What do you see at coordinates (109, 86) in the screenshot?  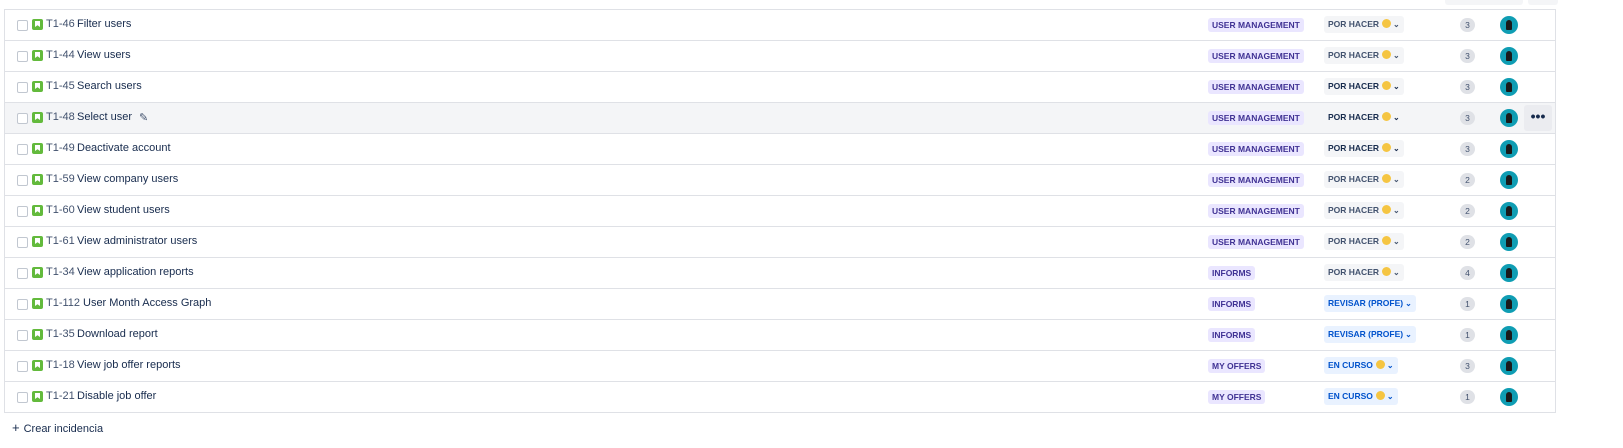 I see `issue-summary: Search users` at bounding box center [109, 86].